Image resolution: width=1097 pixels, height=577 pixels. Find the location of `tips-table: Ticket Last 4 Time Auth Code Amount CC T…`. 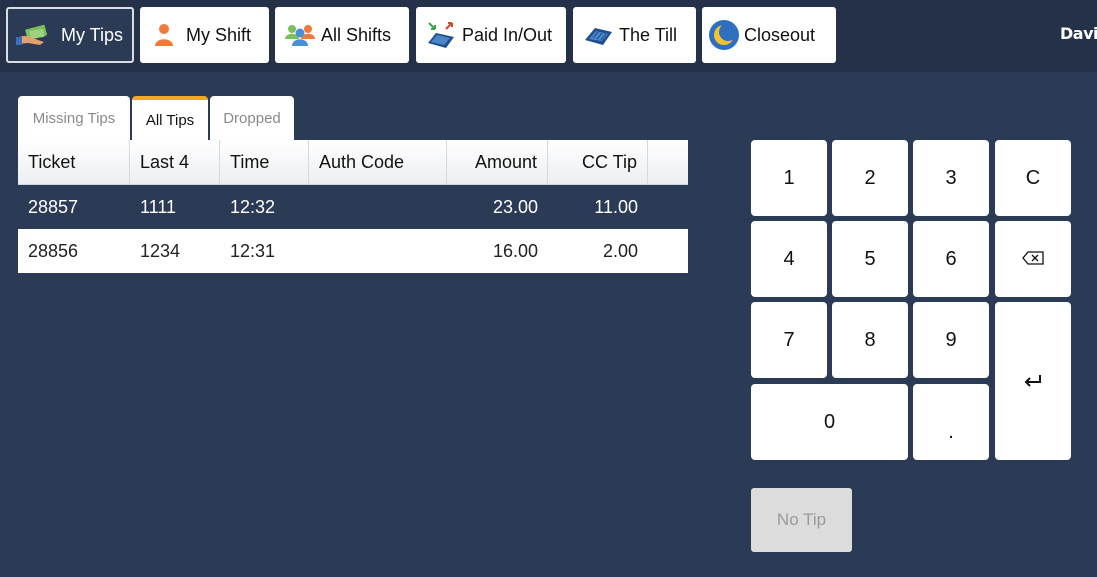

tips-table: Ticket Last 4 Time Auth Code Amount CC T… is located at coordinates (353, 206).